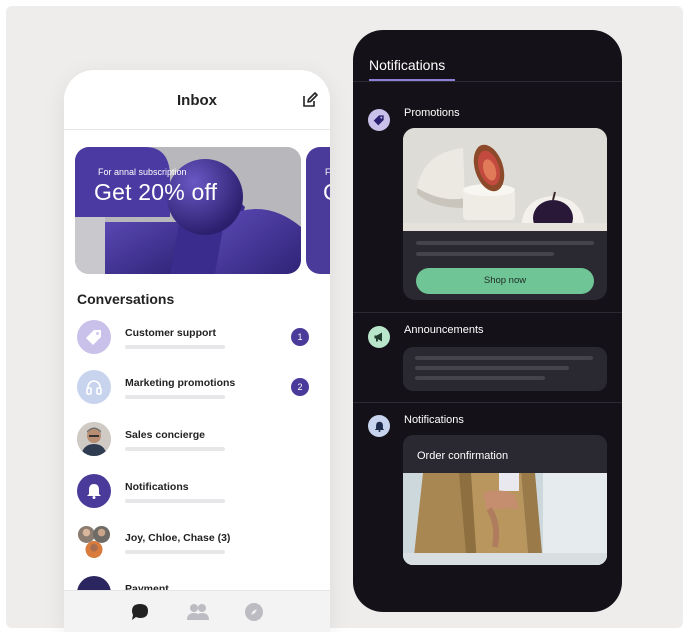  I want to click on inbox-title: Inbox, so click(197, 100).